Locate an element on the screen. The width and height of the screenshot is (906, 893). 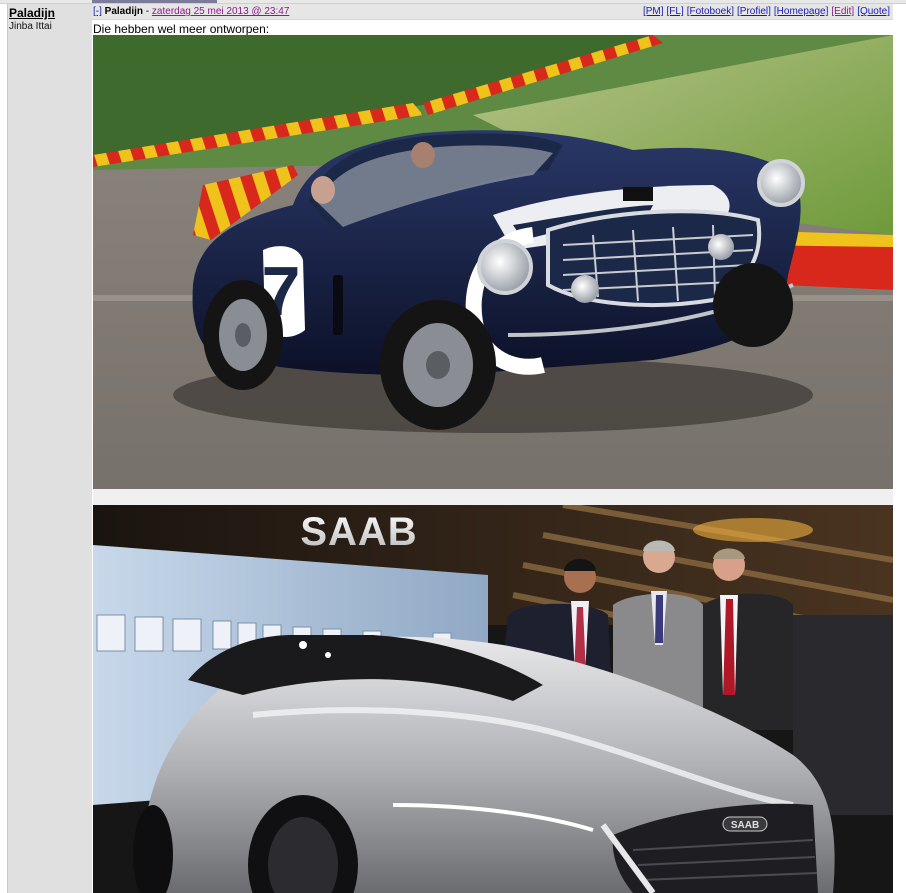
quote-link: [Quote] is located at coordinates (873, 11).